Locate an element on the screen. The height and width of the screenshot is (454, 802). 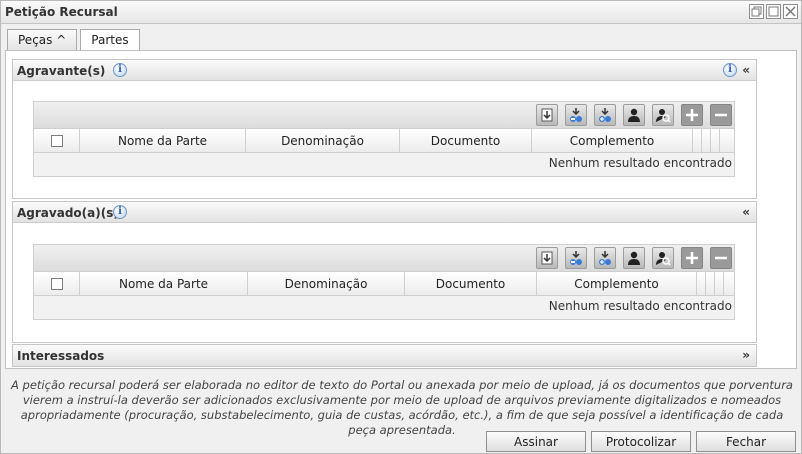
interessados-header: Interessados » is located at coordinates (384, 355).